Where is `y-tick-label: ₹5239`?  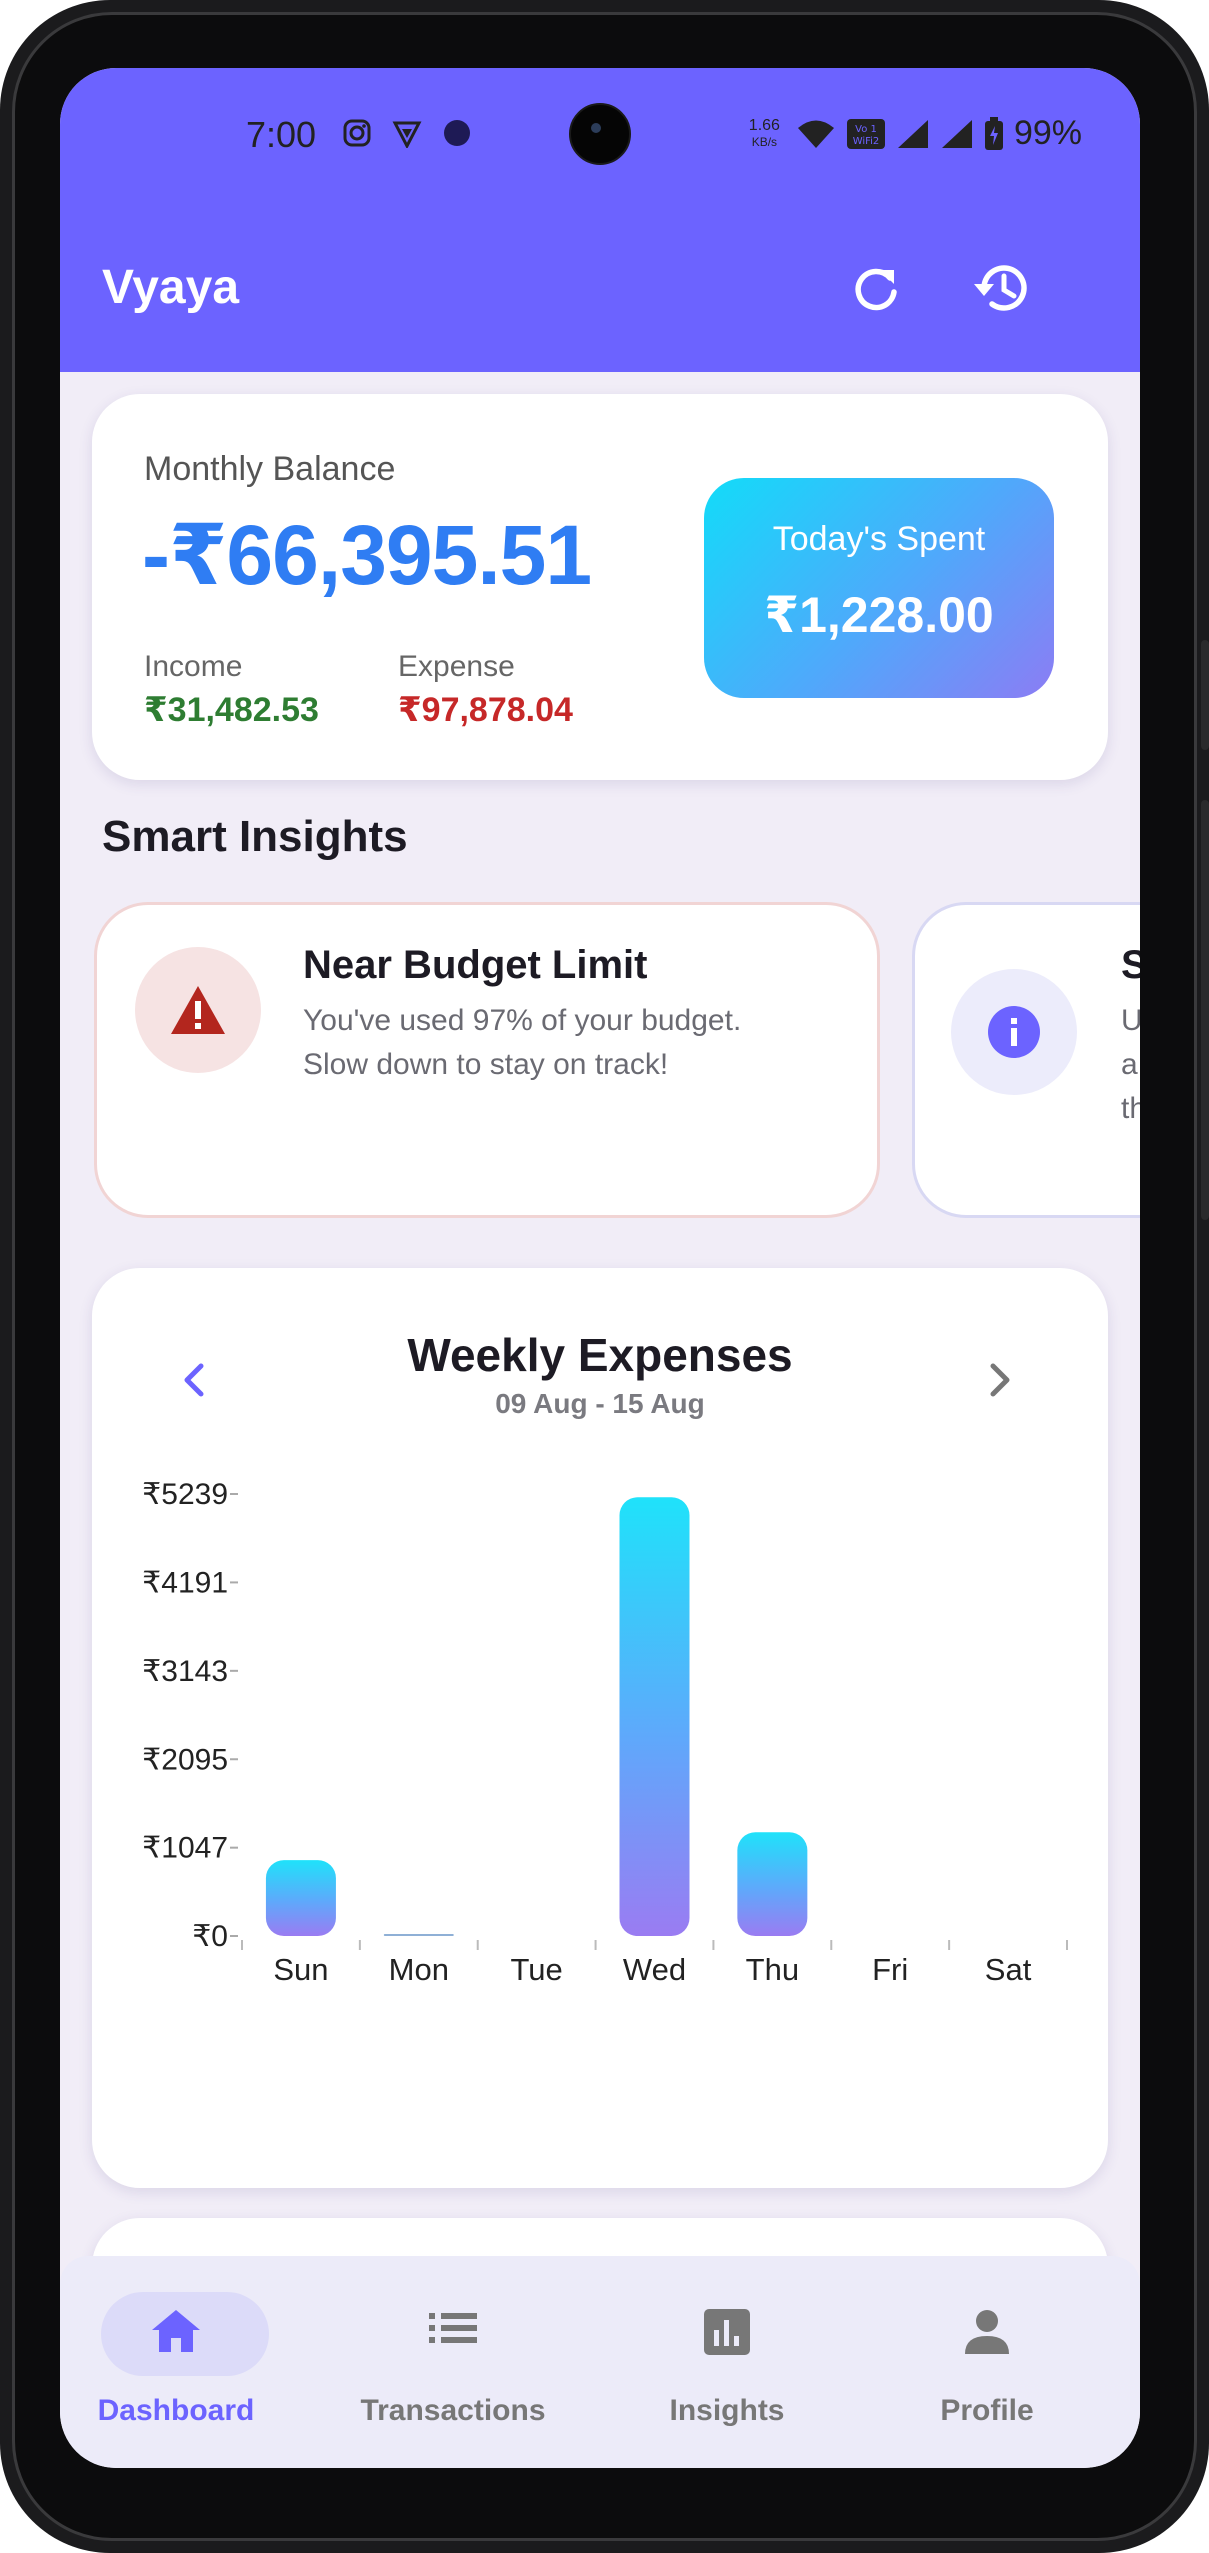 y-tick-label: ₹5239 is located at coordinates (185, 1494).